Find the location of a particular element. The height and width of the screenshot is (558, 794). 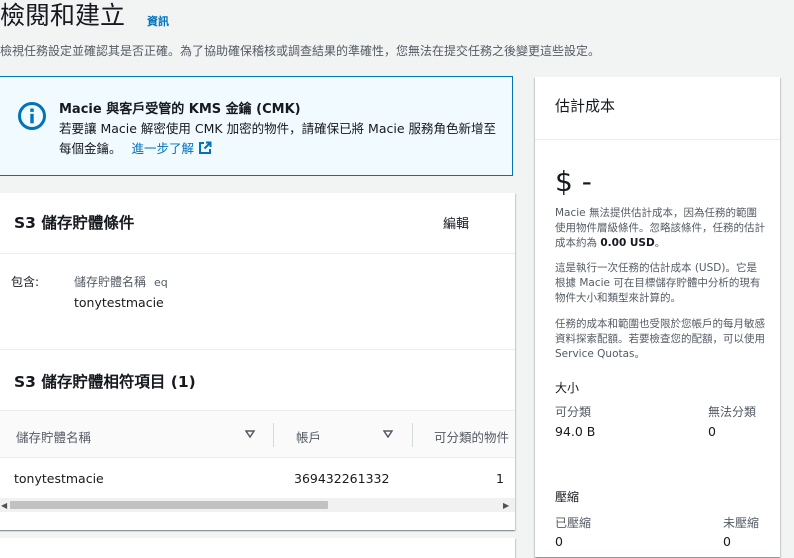

uncompressed-label: 未壓縮 is located at coordinates (741, 523).